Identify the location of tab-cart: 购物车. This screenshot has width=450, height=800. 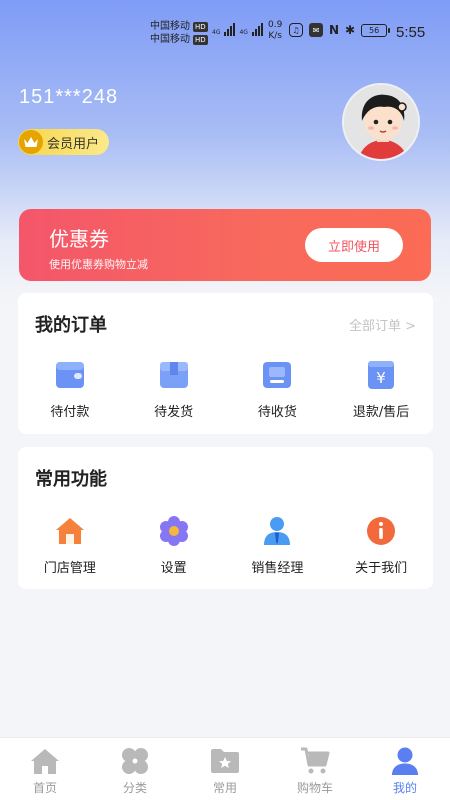
(315, 769).